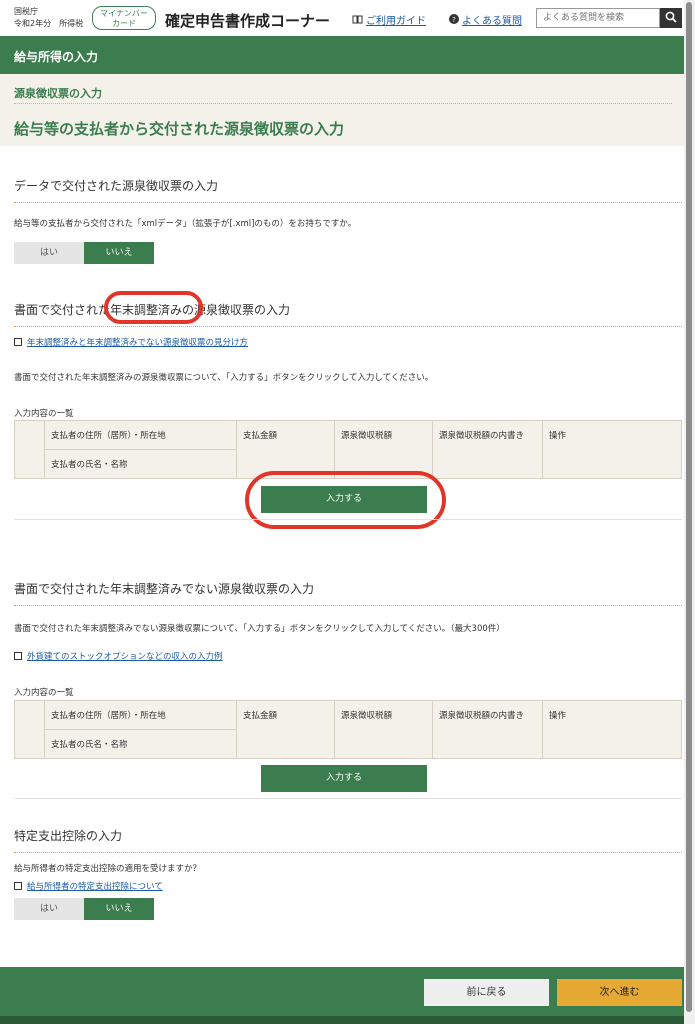 This screenshot has width=695, height=1024. What do you see at coordinates (344, 778) in the screenshot?
I see `unadjusted-input-button: 入力する` at bounding box center [344, 778].